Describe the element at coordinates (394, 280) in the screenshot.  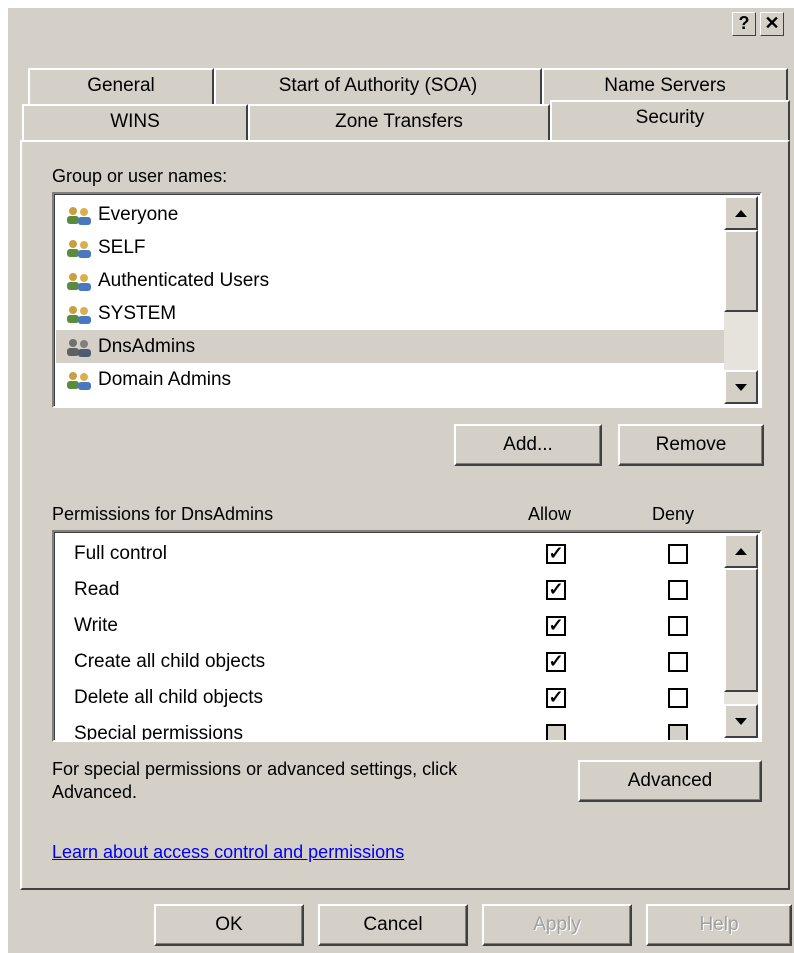
I see `list-item: Authenticated Users` at that location.